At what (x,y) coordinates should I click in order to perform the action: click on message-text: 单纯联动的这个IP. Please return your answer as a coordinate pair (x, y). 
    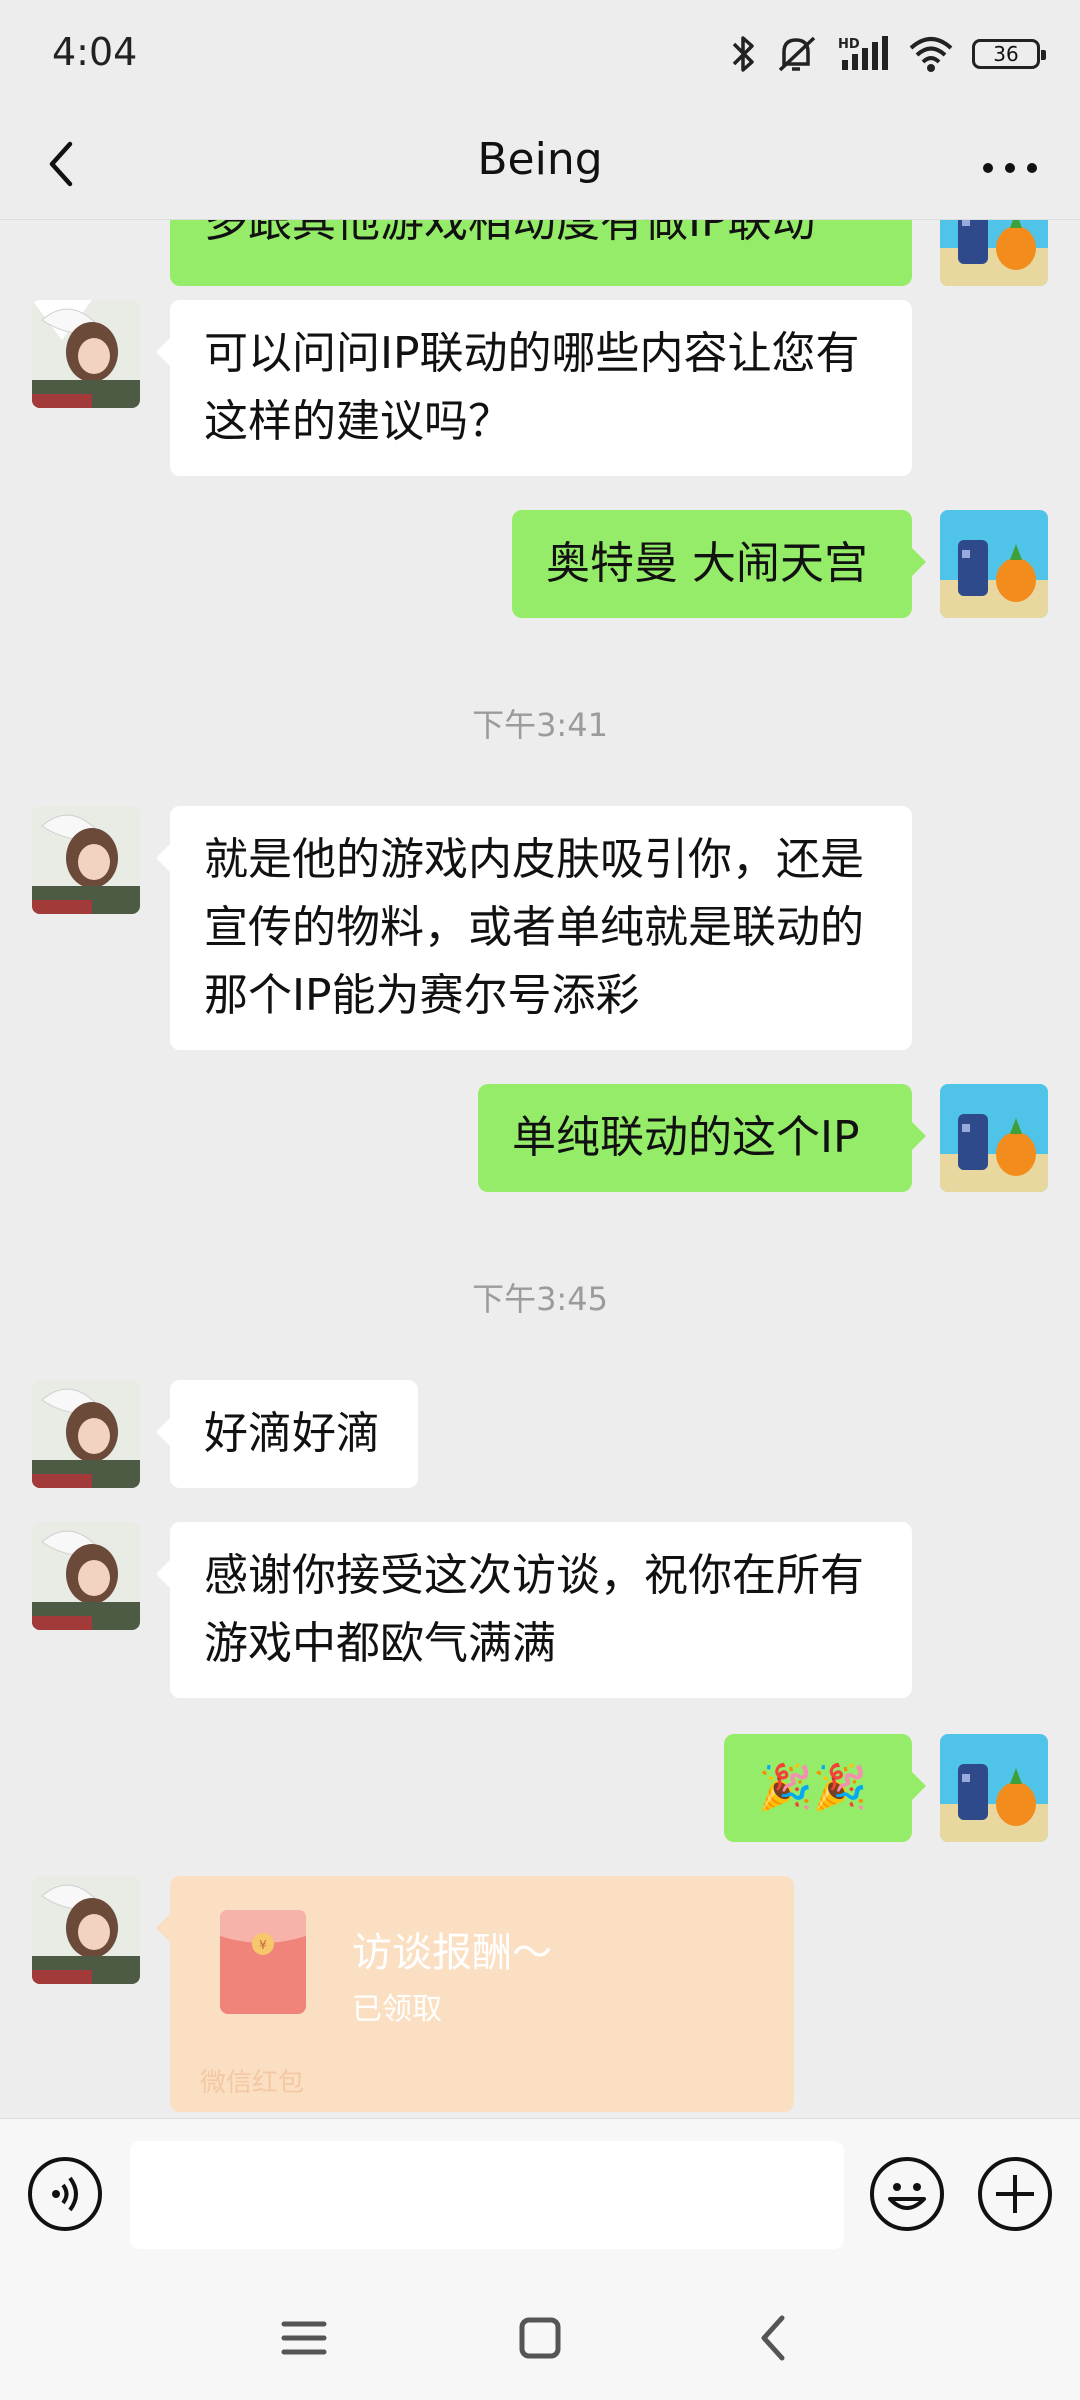
    Looking at the image, I should click on (686, 1137).